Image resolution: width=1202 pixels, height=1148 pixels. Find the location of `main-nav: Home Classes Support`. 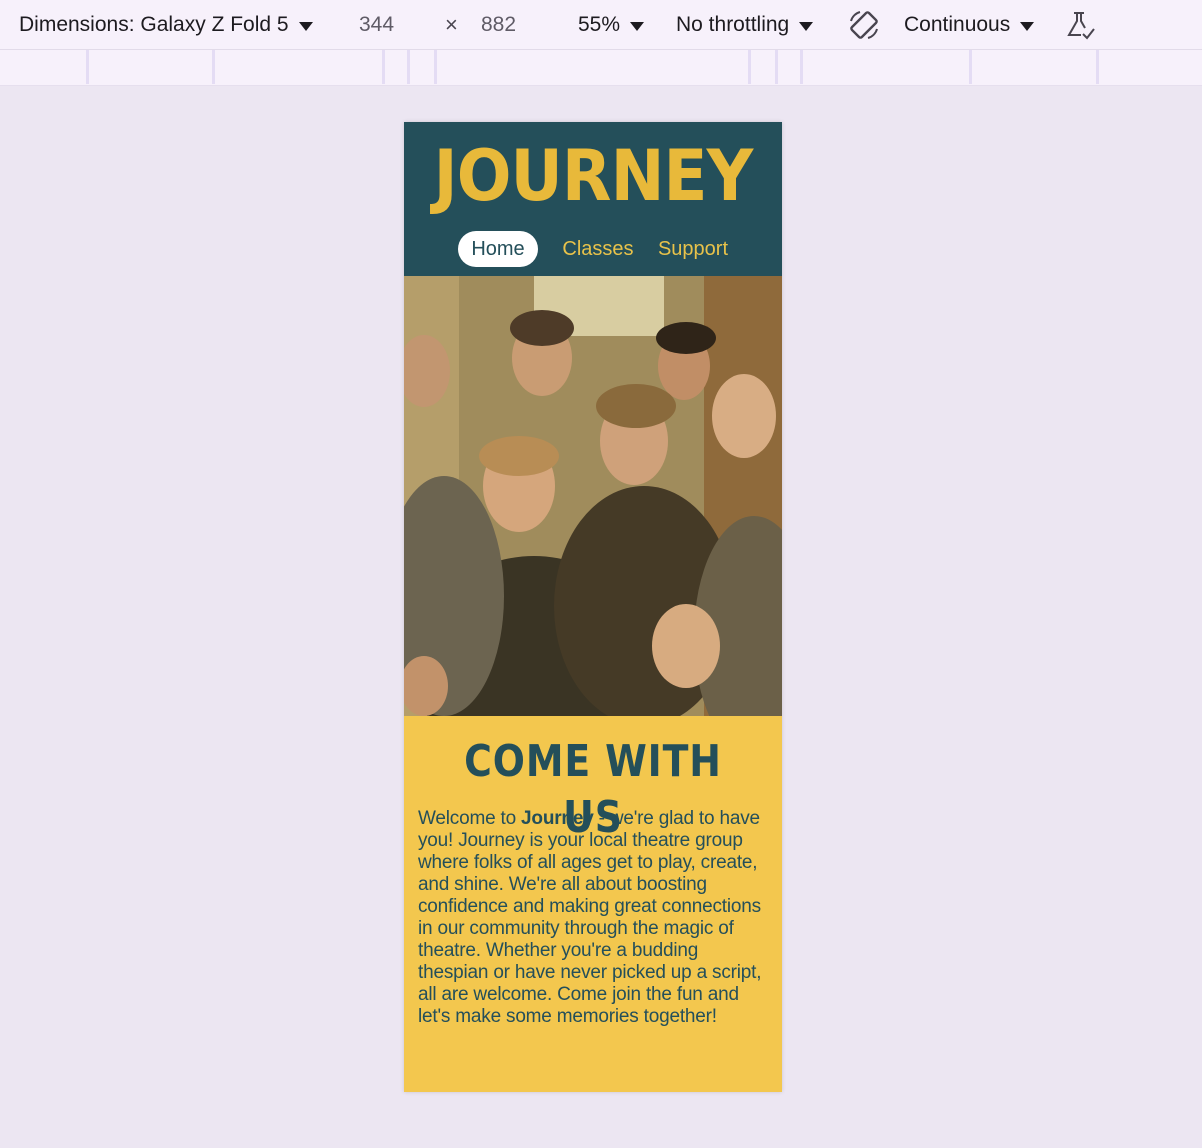

main-nav: Home Classes Support is located at coordinates (593, 249).